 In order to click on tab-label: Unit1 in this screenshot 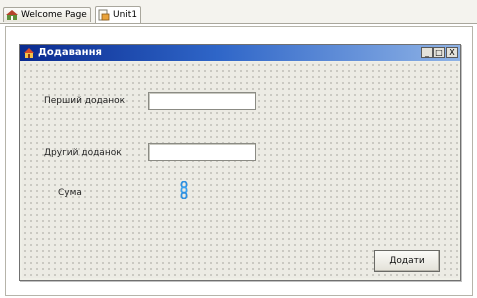, I will do `click(125, 15)`.